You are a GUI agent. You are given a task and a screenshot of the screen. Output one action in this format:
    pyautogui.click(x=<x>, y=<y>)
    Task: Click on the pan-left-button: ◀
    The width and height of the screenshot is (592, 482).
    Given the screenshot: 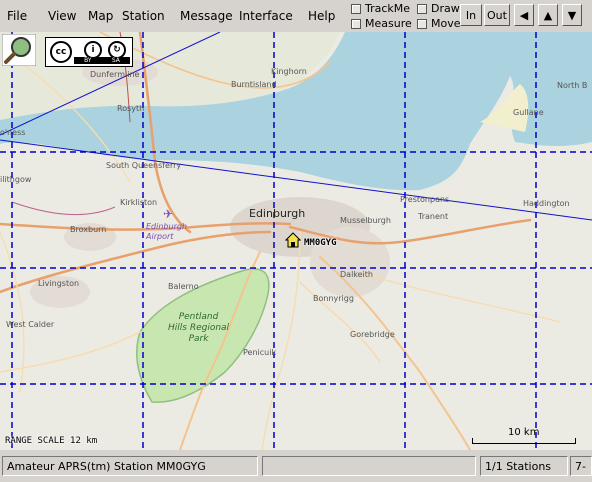 What is the action you would take?
    pyautogui.click(x=524, y=15)
    